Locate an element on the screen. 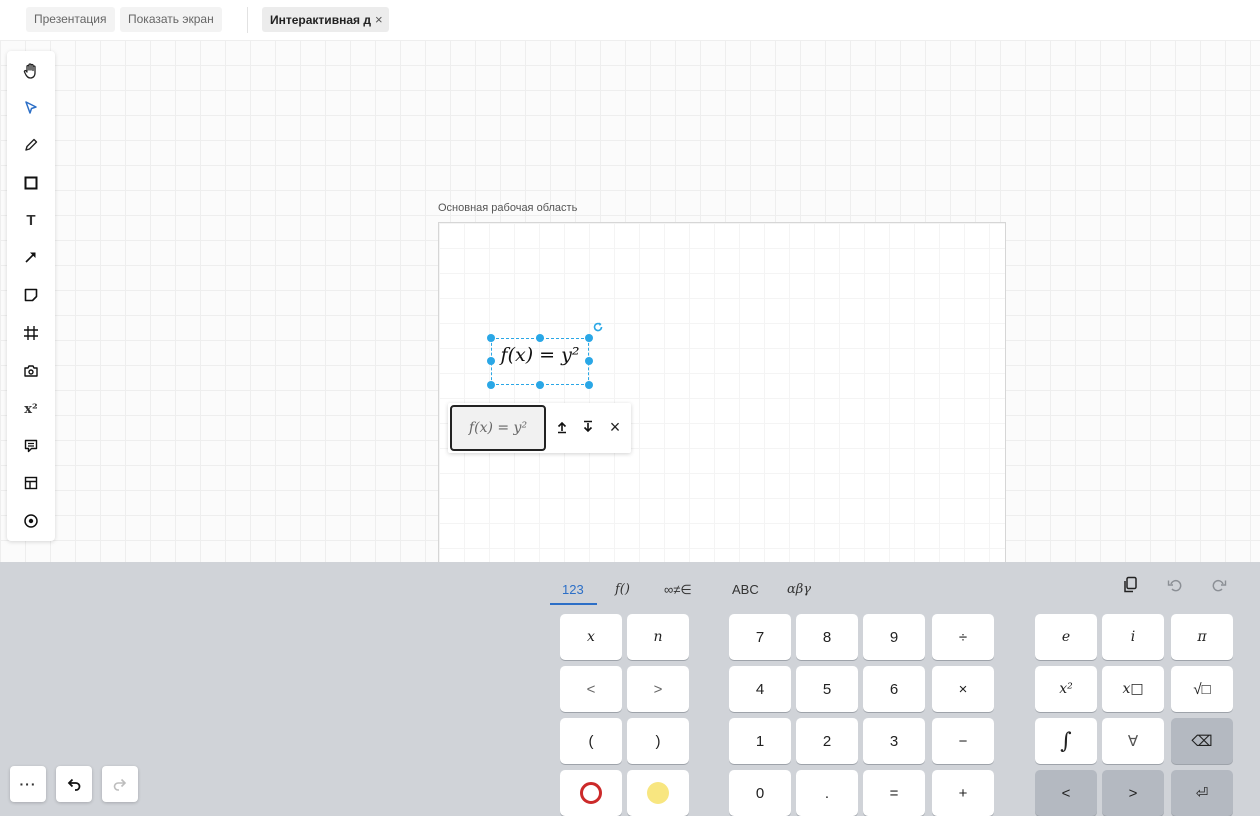 Image resolution: width=1260 pixels, height=816 pixels. kb-tab-numbers: 123 is located at coordinates (573, 589).